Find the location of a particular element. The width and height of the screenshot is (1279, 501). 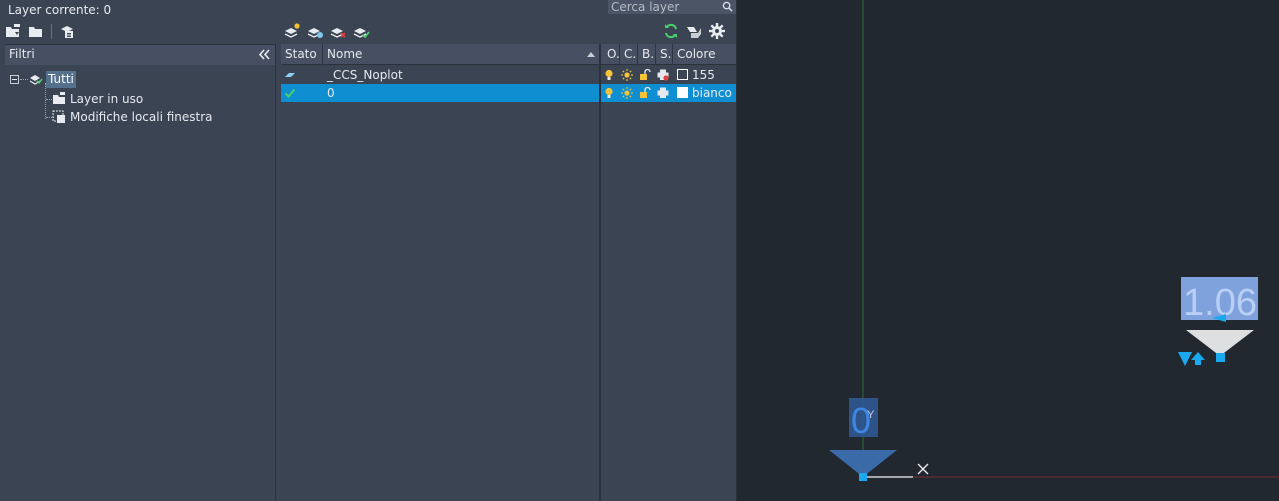

layer-name: 0 is located at coordinates (462, 93).